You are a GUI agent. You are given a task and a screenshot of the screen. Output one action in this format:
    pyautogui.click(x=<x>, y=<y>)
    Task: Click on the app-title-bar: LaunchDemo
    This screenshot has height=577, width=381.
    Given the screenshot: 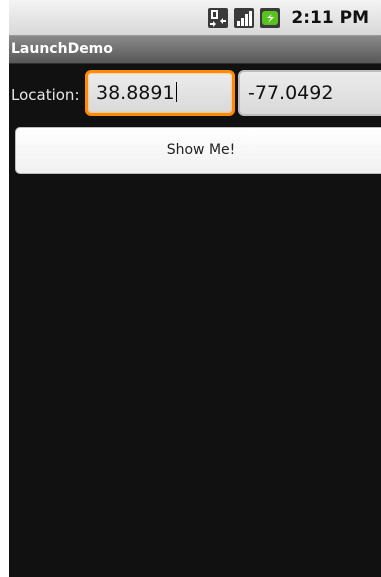 What is the action you would take?
    pyautogui.click(x=195, y=50)
    